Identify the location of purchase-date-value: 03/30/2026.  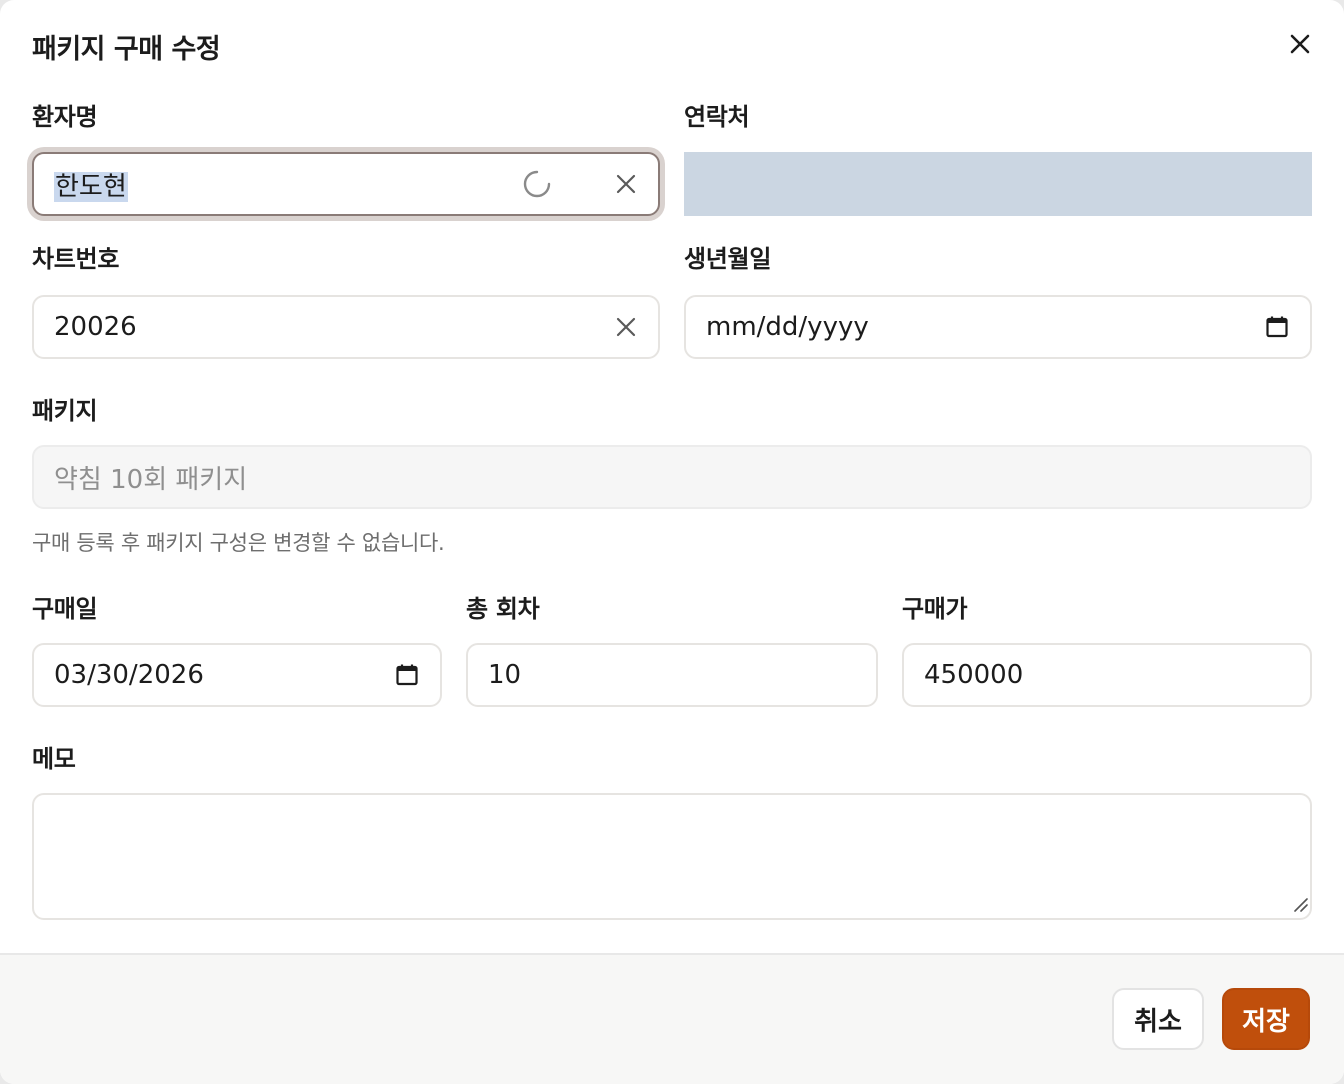
(129, 675).